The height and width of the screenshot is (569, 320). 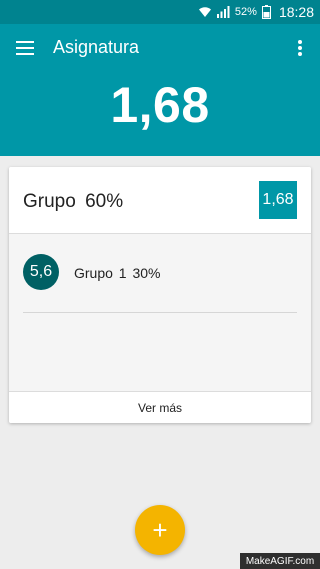 I want to click on card-title: Grupo 60%, so click(x=73, y=201).